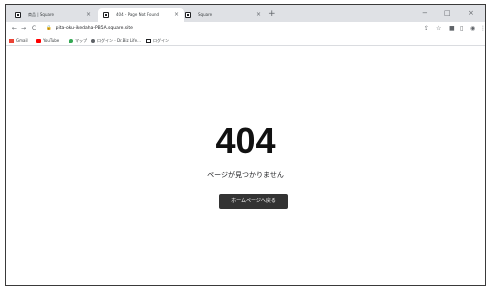 The height and width of the screenshot is (291, 492). What do you see at coordinates (34, 29) in the screenshot?
I see `reload-button: C` at bounding box center [34, 29].